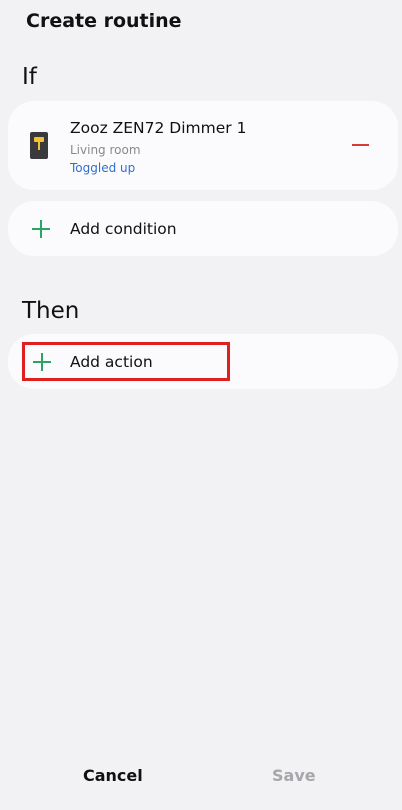  I want to click on add-action-button: Add action, so click(111, 362).